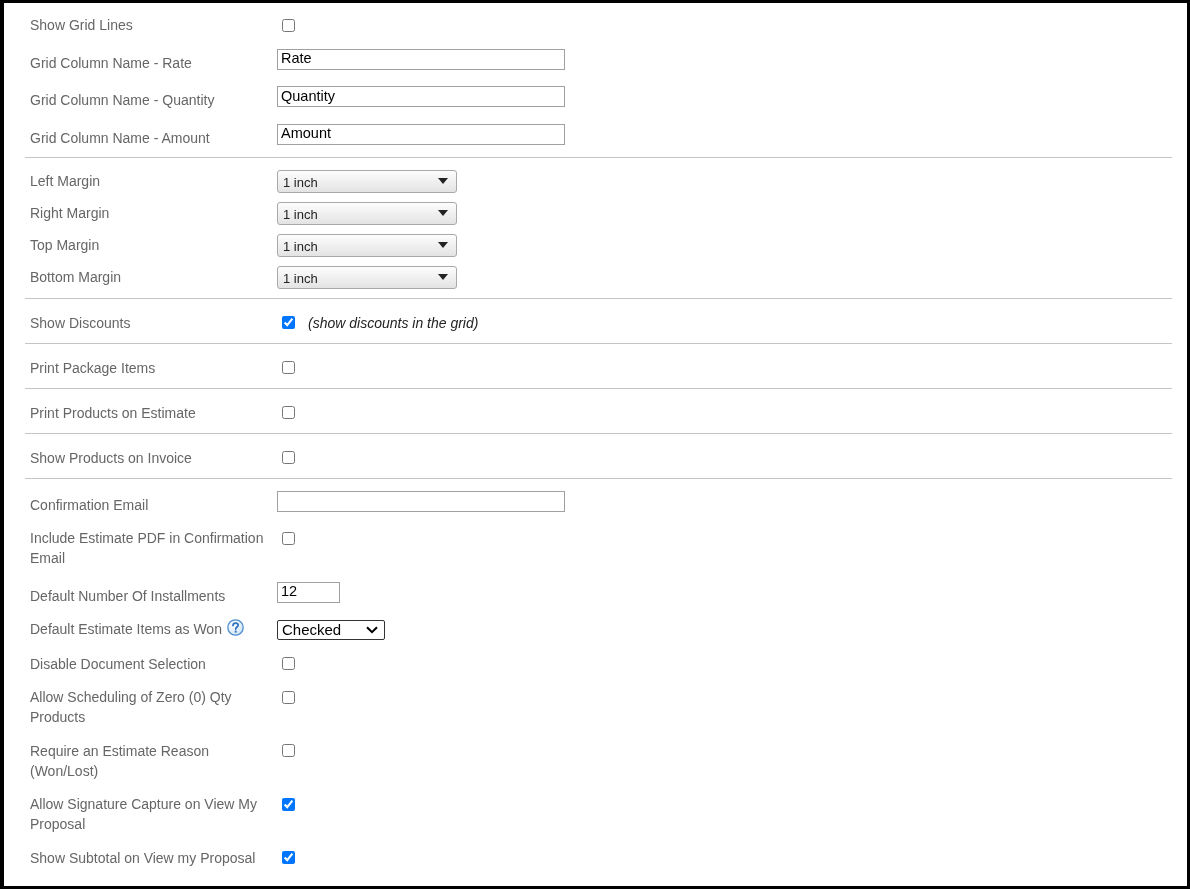 The height and width of the screenshot is (889, 1190). I want to click on text-field: Rate, so click(421, 59).